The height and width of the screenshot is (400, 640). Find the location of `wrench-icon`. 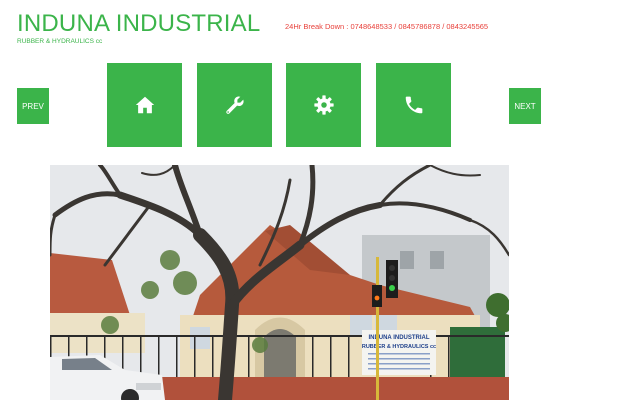

wrench-icon is located at coordinates (234, 105).